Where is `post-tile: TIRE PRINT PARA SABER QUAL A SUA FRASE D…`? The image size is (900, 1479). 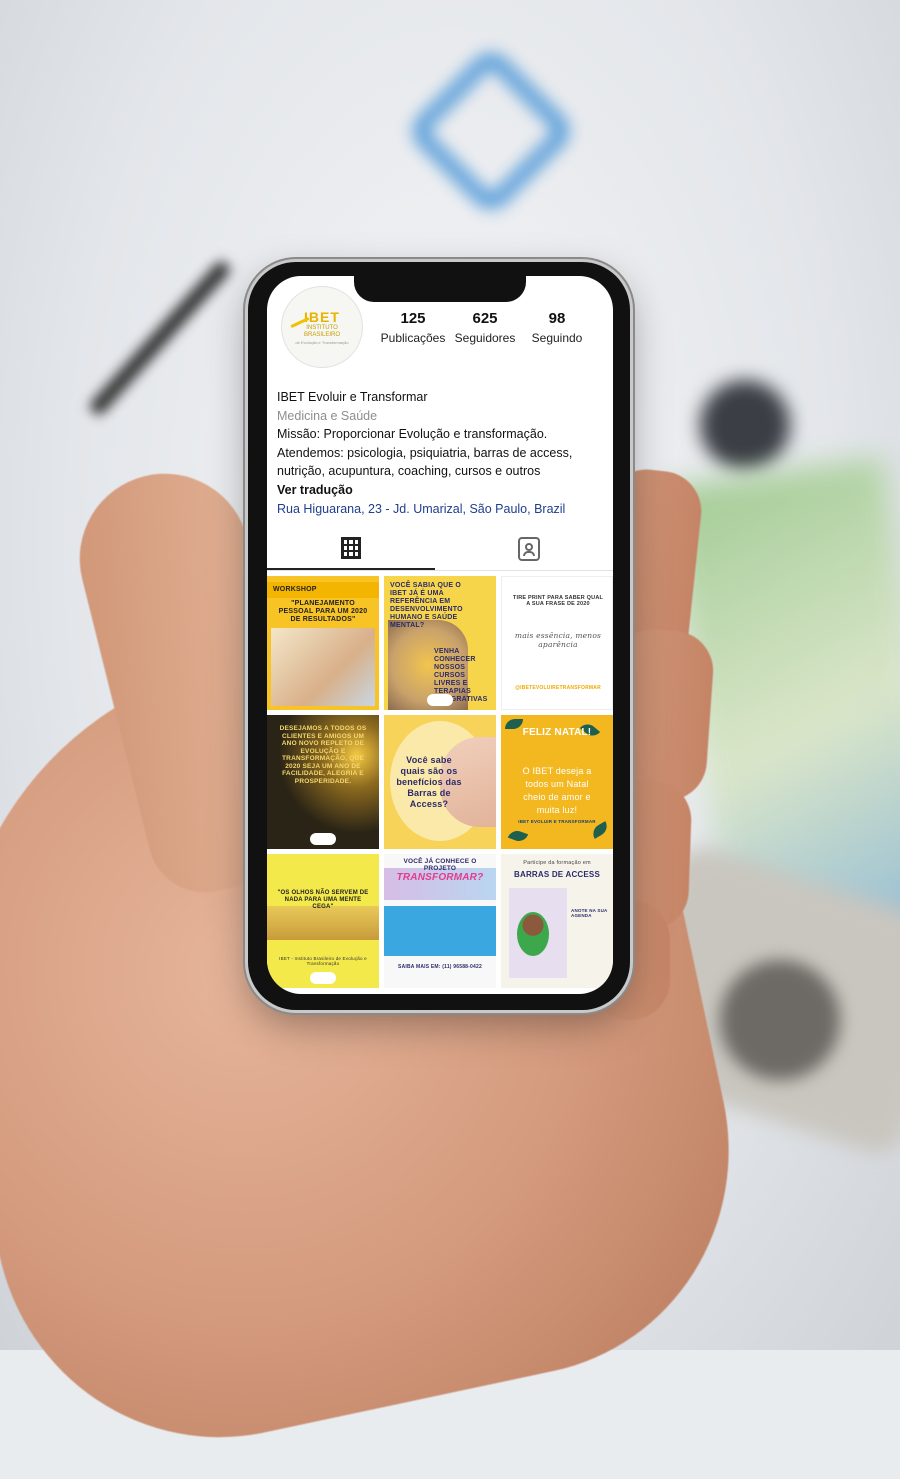
post-tile: TIRE PRINT PARA SABER QUAL A SUA FRASE D… is located at coordinates (557, 643).